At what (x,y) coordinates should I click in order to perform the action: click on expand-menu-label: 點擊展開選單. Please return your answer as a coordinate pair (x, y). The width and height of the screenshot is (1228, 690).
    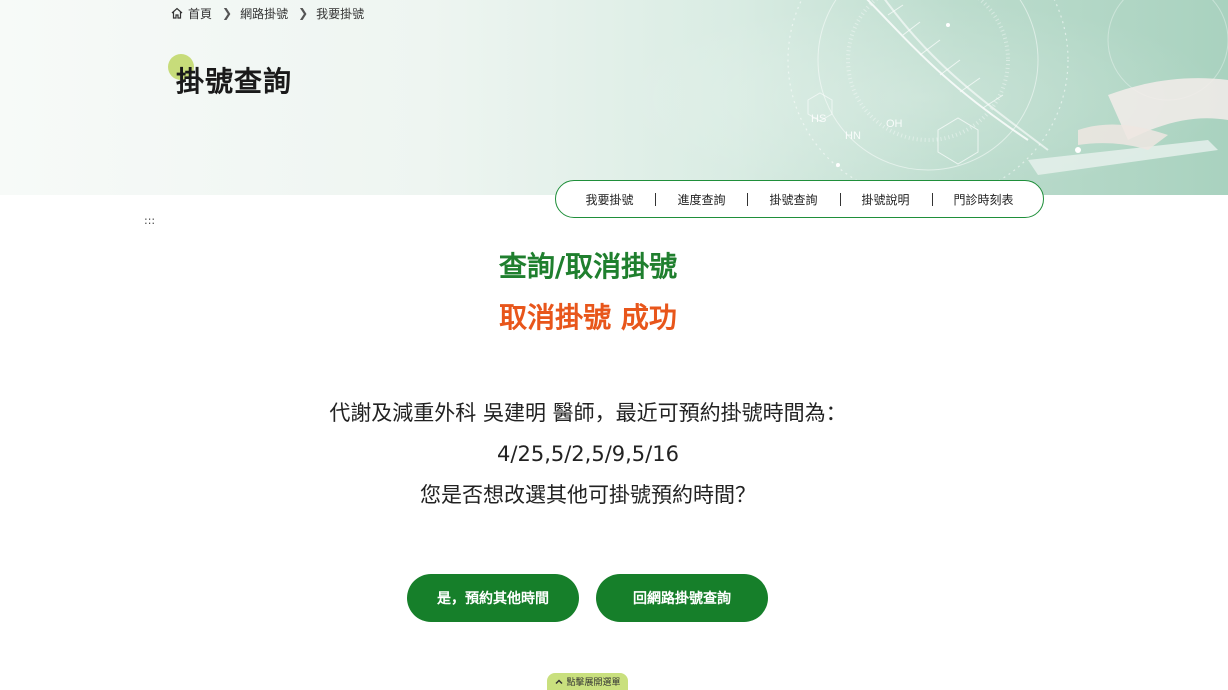
    Looking at the image, I should click on (593, 683).